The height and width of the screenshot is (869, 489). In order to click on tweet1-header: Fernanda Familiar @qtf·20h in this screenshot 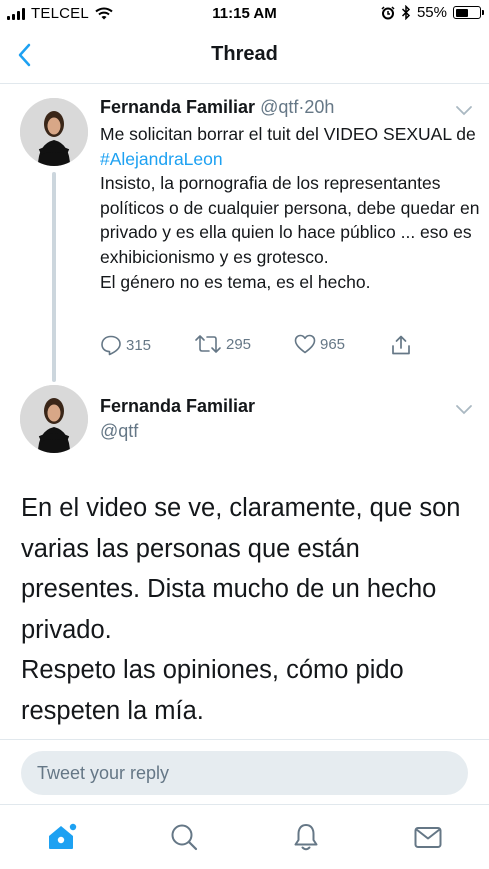, I will do `click(217, 107)`.